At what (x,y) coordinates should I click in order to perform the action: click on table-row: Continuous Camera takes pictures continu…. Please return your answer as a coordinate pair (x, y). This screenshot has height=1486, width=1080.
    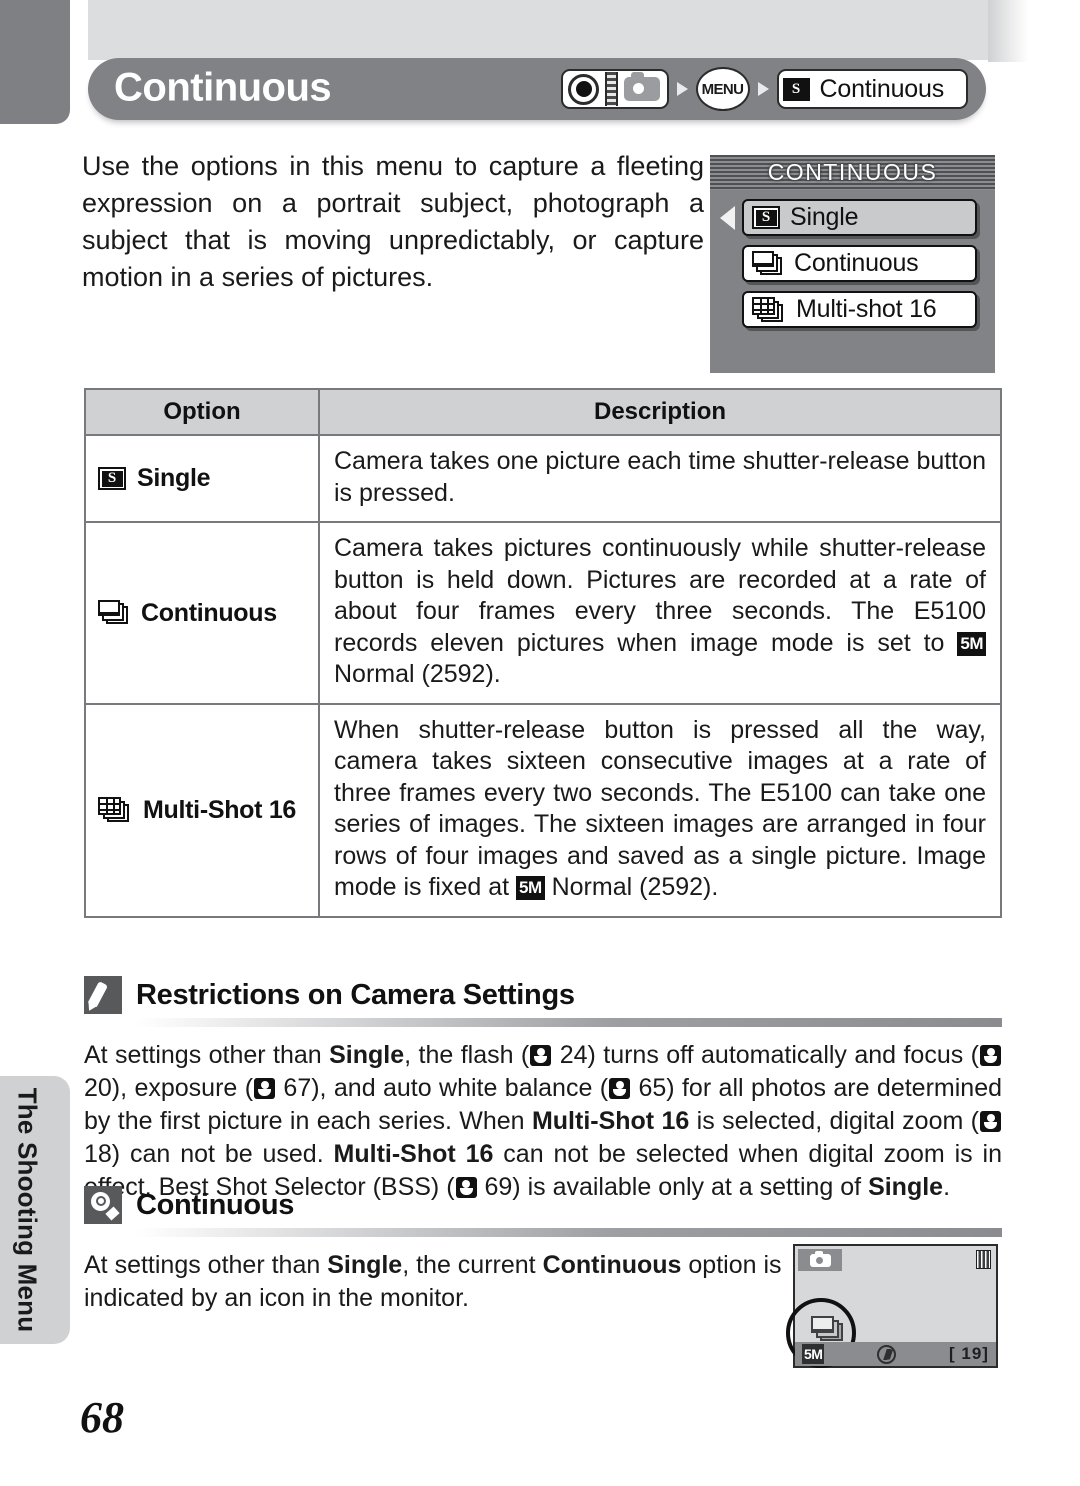
    Looking at the image, I should click on (543, 613).